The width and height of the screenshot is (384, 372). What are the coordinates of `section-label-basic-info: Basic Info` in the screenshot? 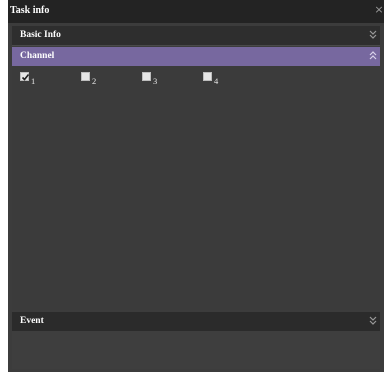 It's located at (40, 35).